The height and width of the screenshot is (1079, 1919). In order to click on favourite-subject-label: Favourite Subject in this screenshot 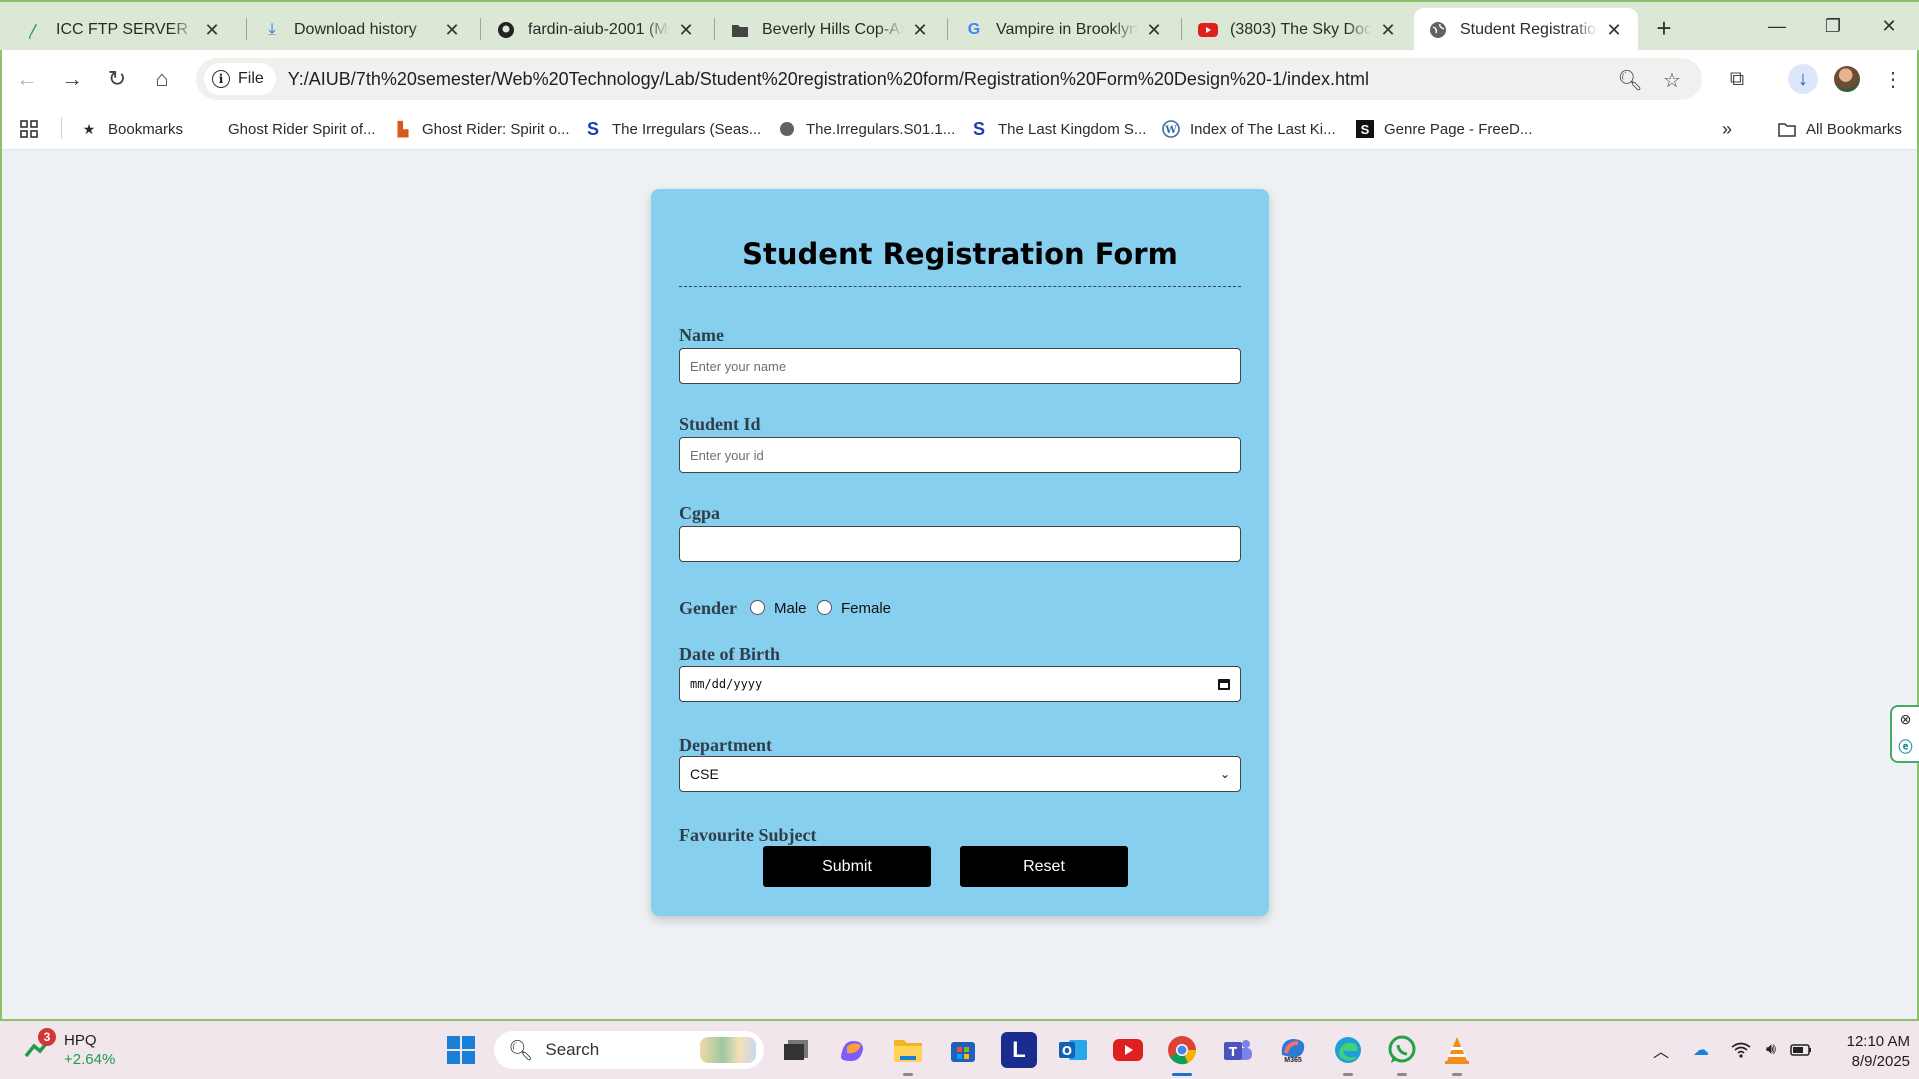, I will do `click(748, 835)`.